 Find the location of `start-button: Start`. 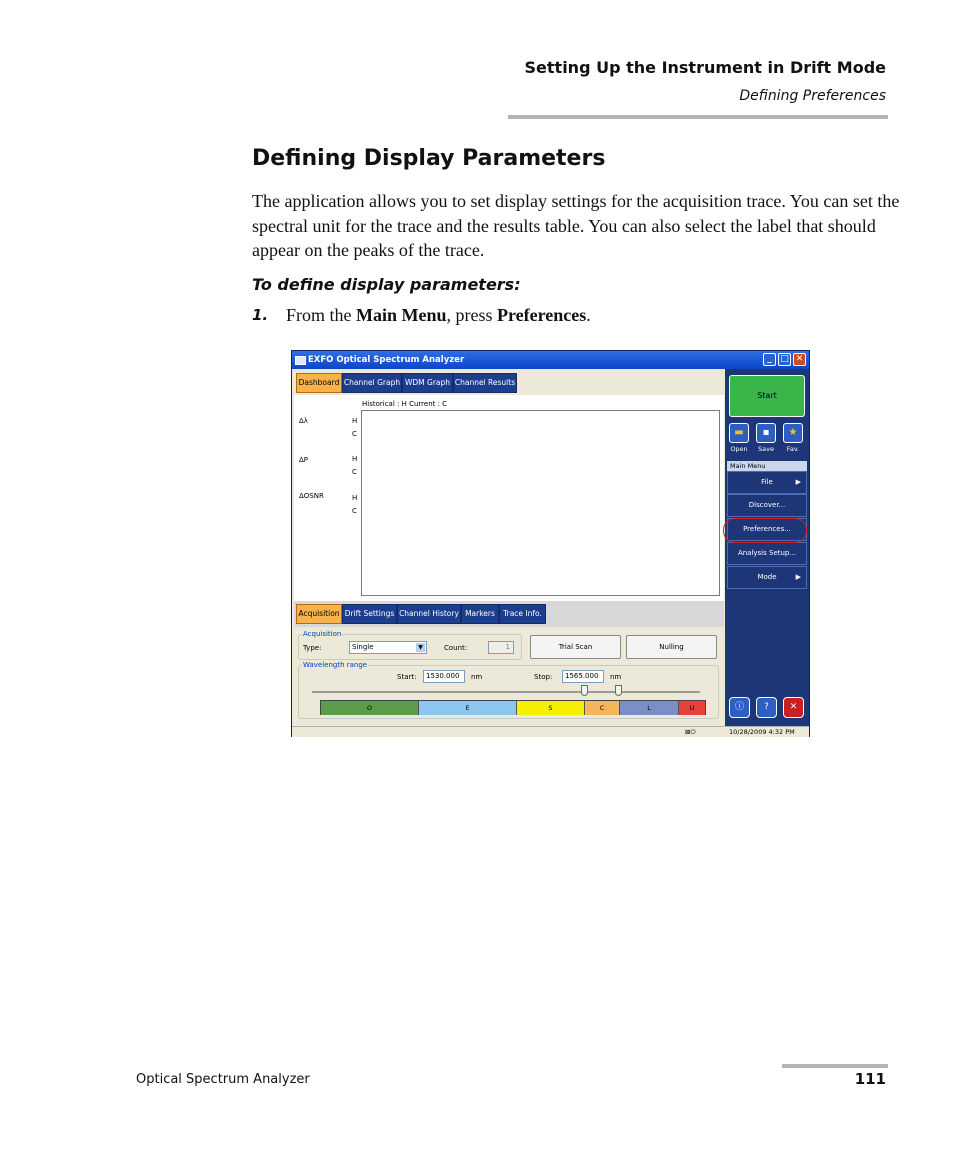

start-button: Start is located at coordinates (767, 396).